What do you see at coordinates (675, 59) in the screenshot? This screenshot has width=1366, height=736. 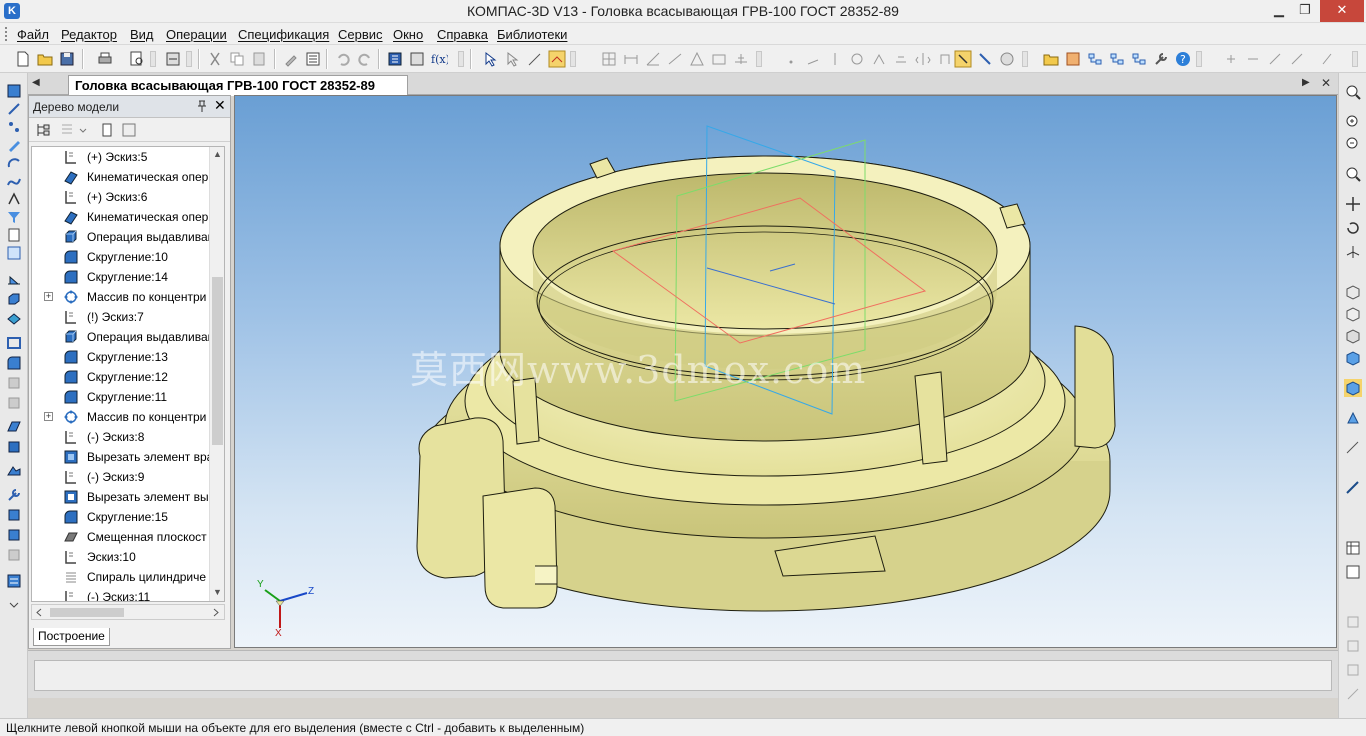 I see `line-icon` at bounding box center [675, 59].